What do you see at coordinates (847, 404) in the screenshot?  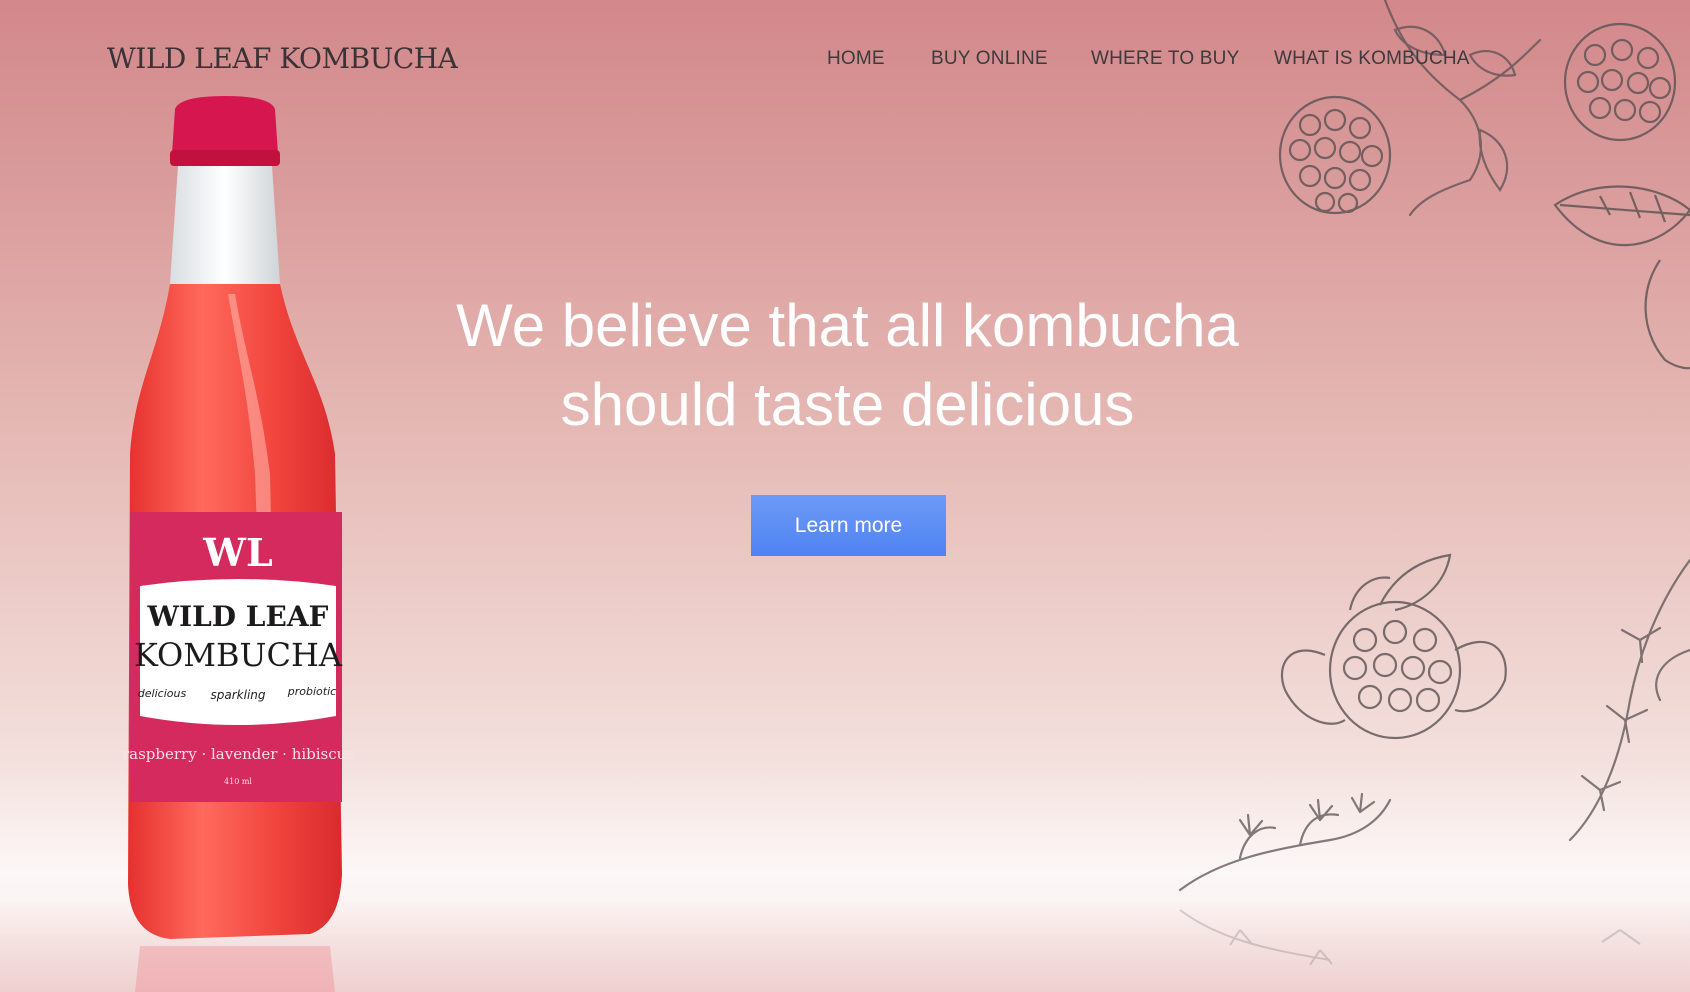 I see `hero-line-2: should taste delicious` at bounding box center [847, 404].